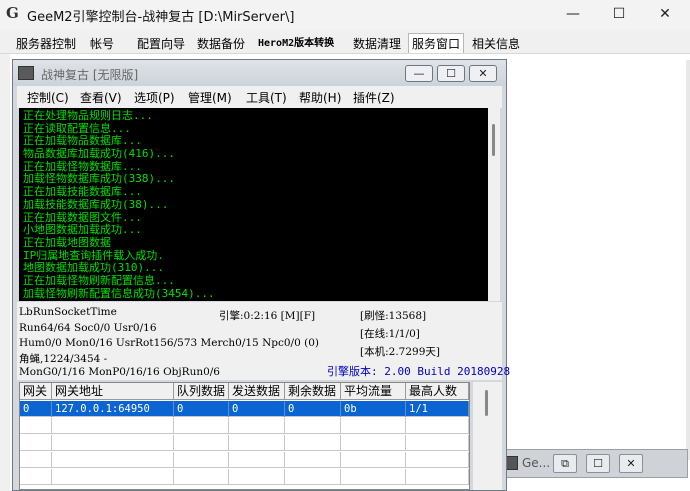  Describe the element at coordinates (201, 391) in the screenshot. I see `column-header: 队列数据` at that location.